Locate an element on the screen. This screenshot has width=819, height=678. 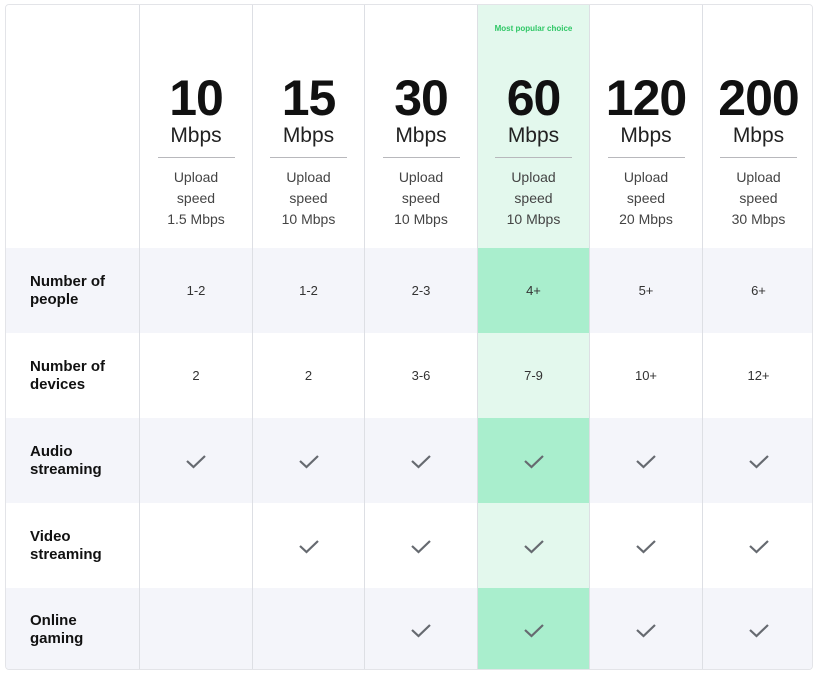
row-label: Number of devices is located at coordinates (75, 376).